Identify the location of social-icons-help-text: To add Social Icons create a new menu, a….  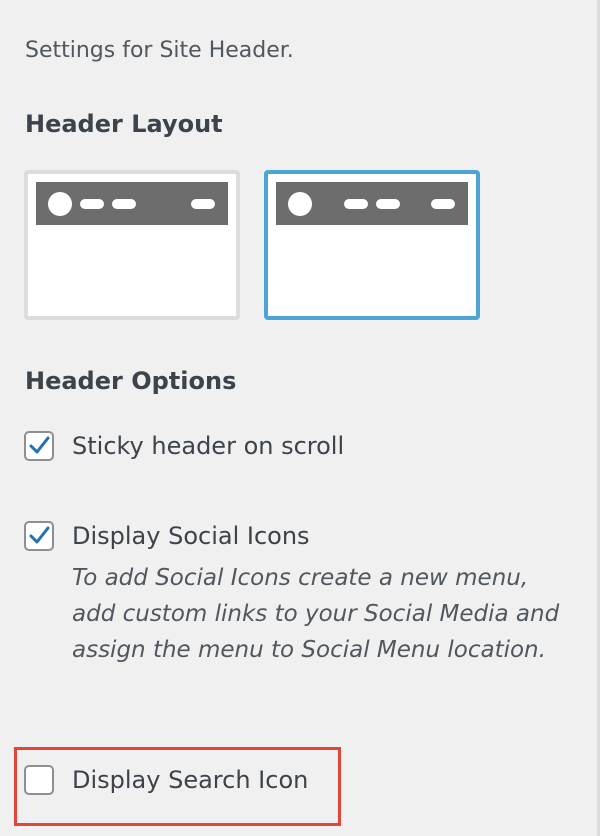
(316, 614).